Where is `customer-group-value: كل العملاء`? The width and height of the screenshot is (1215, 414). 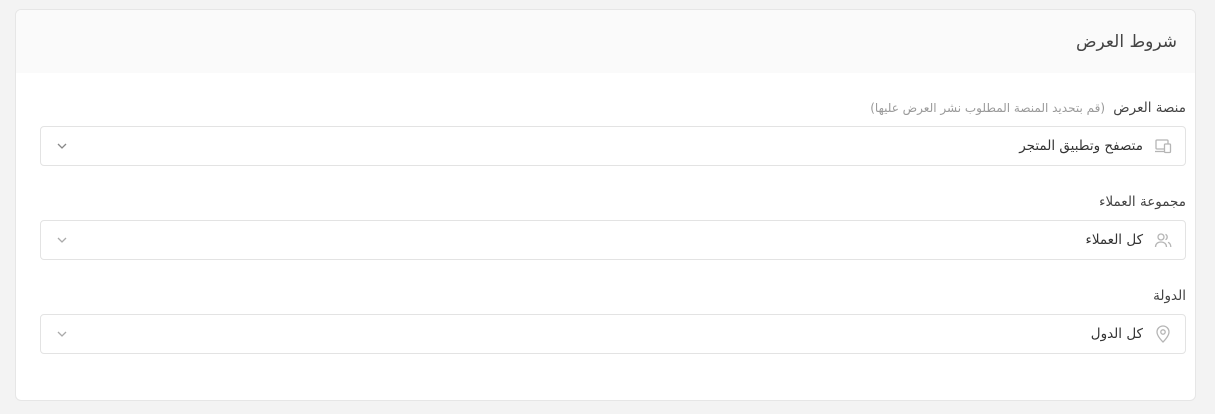
customer-group-value: كل العملاء is located at coordinates (1114, 240).